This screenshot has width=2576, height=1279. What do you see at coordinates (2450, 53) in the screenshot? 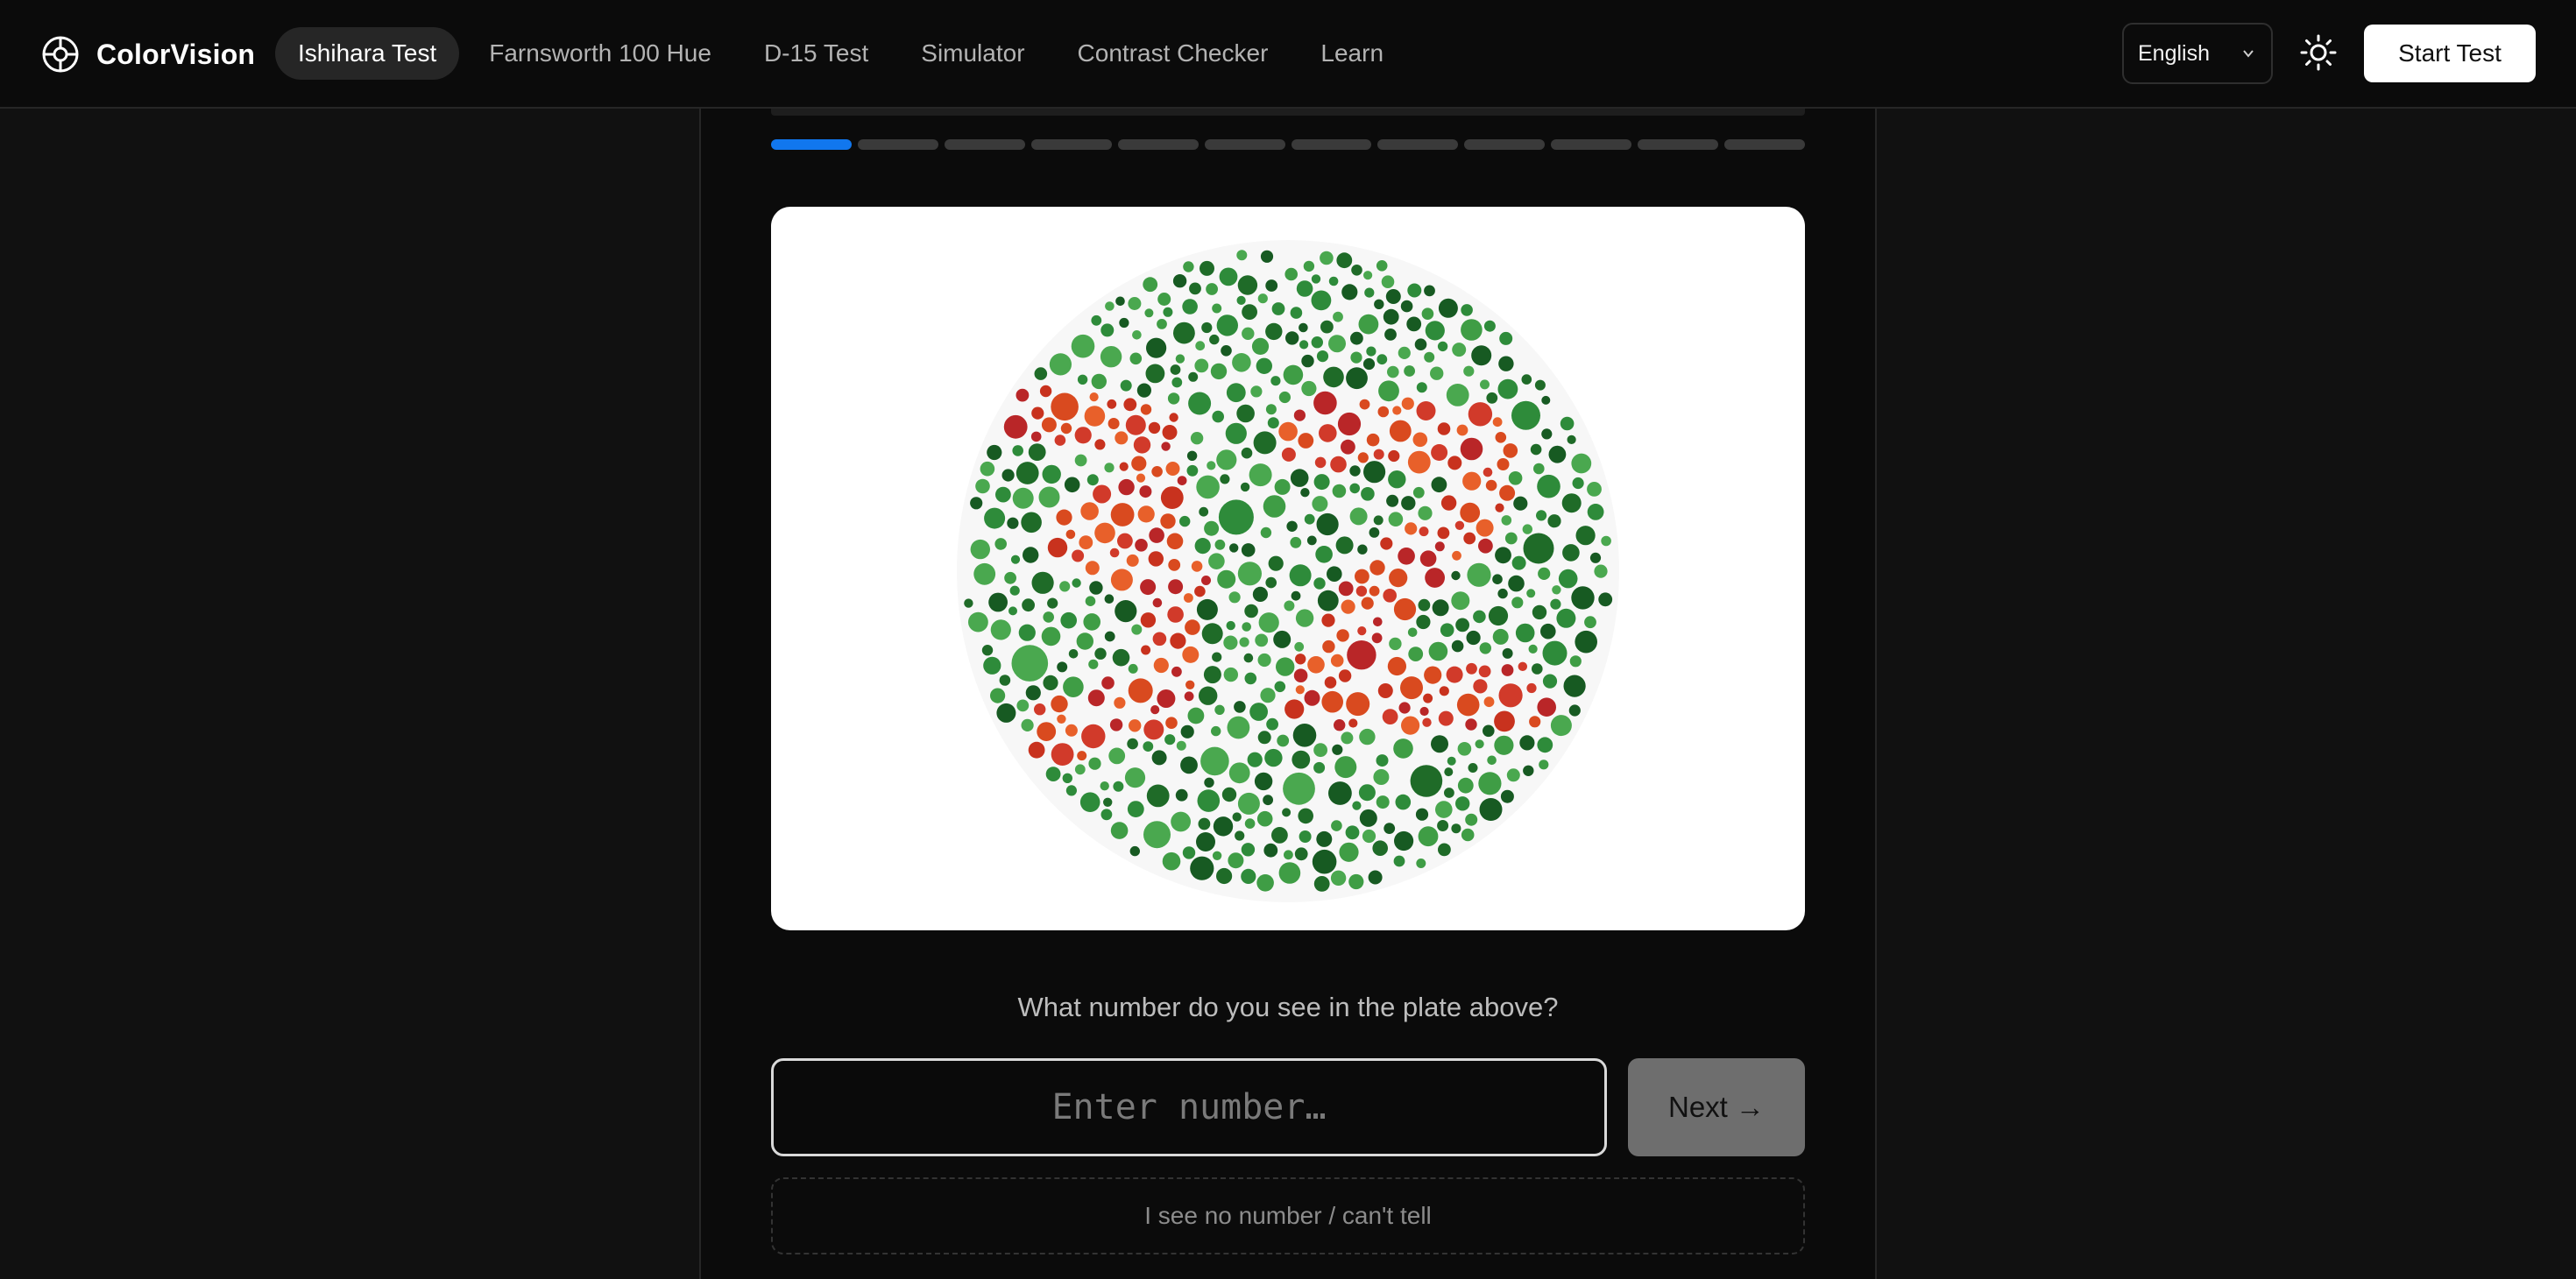
I see `start-test-button: Start Test` at bounding box center [2450, 53].